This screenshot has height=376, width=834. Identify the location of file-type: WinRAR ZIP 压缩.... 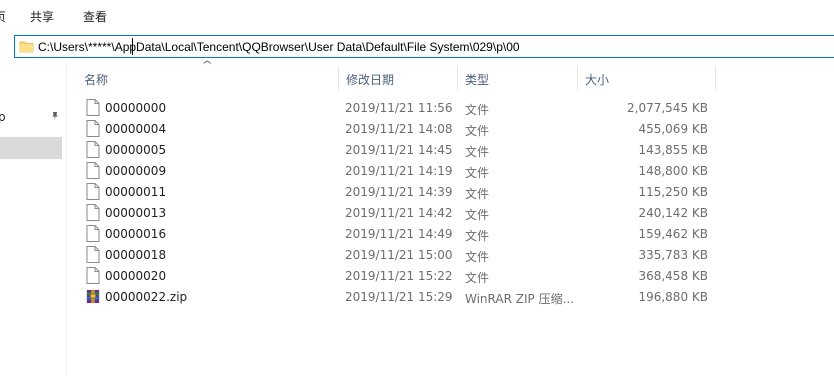
(520, 299).